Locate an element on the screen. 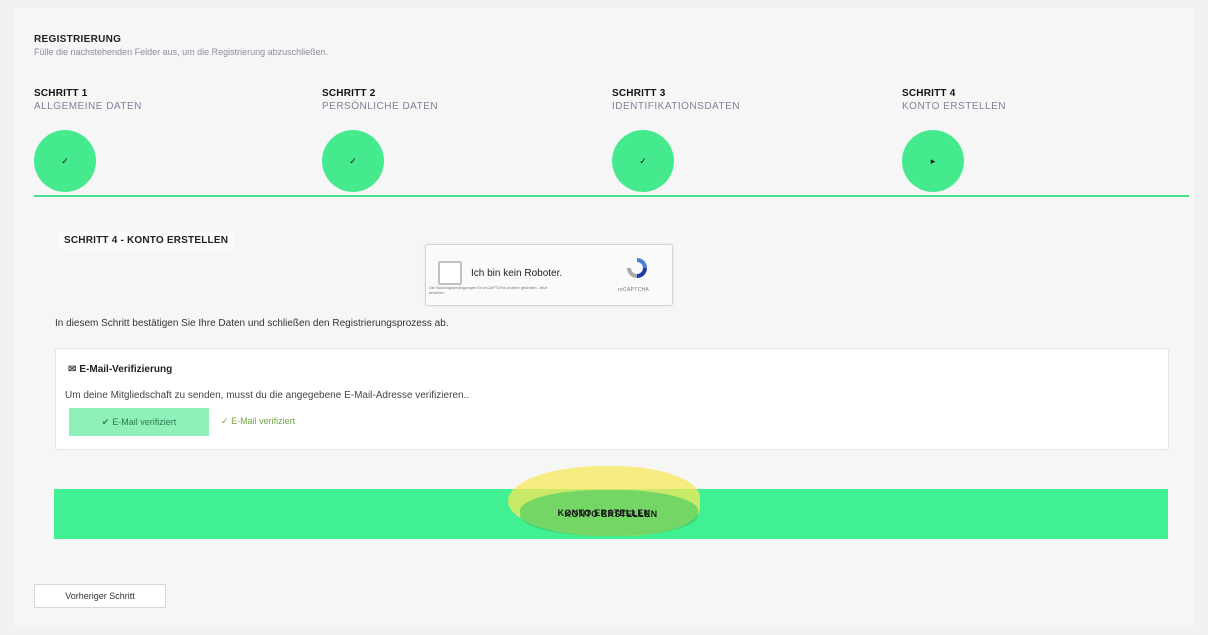  step-number: SCHRITT 1 is located at coordinates (61, 93).